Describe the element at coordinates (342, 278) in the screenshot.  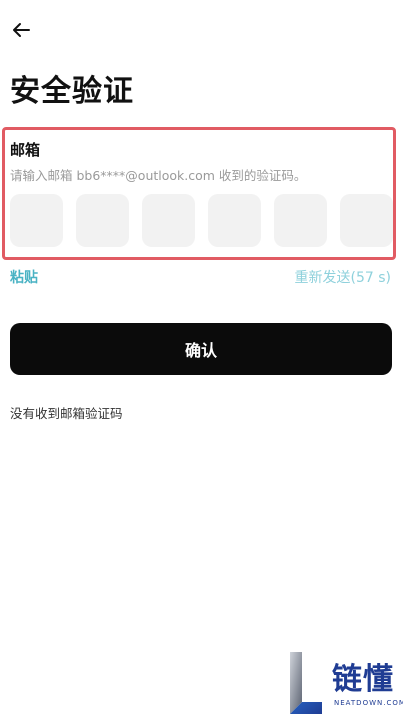
I see `resend-countdown: 重新发送(57 s)` at that location.